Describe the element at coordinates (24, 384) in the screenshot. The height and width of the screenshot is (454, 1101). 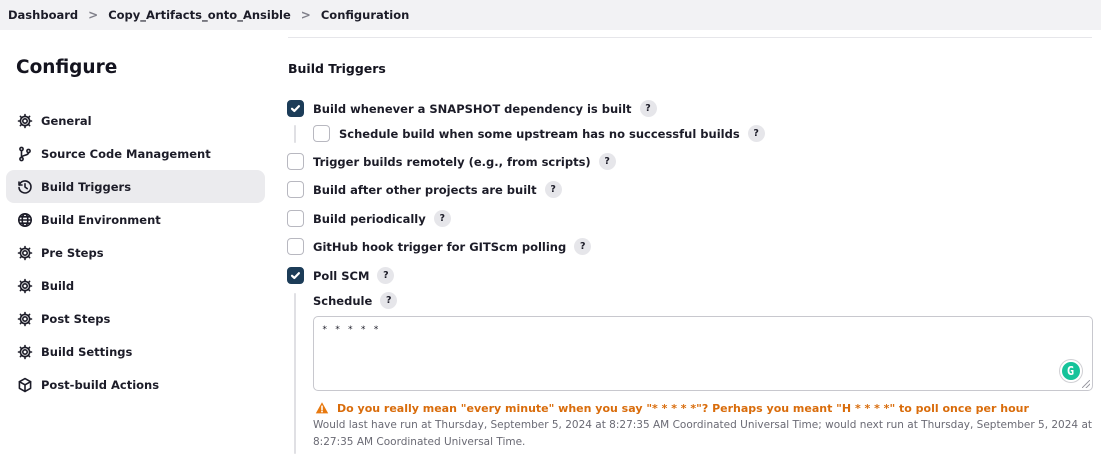
I see `cube-icon` at that location.